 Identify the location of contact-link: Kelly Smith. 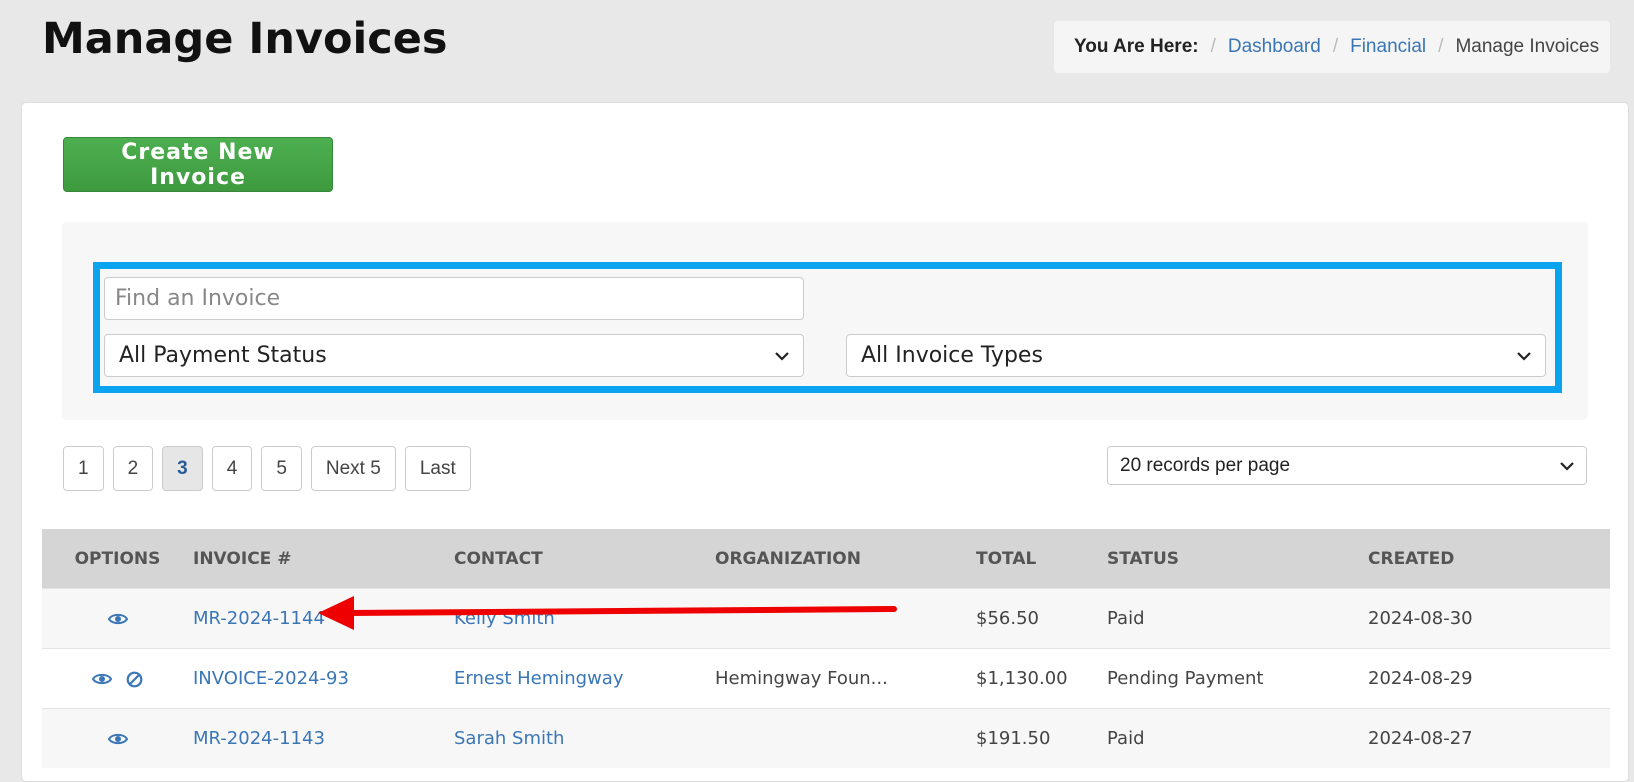
(504, 618).